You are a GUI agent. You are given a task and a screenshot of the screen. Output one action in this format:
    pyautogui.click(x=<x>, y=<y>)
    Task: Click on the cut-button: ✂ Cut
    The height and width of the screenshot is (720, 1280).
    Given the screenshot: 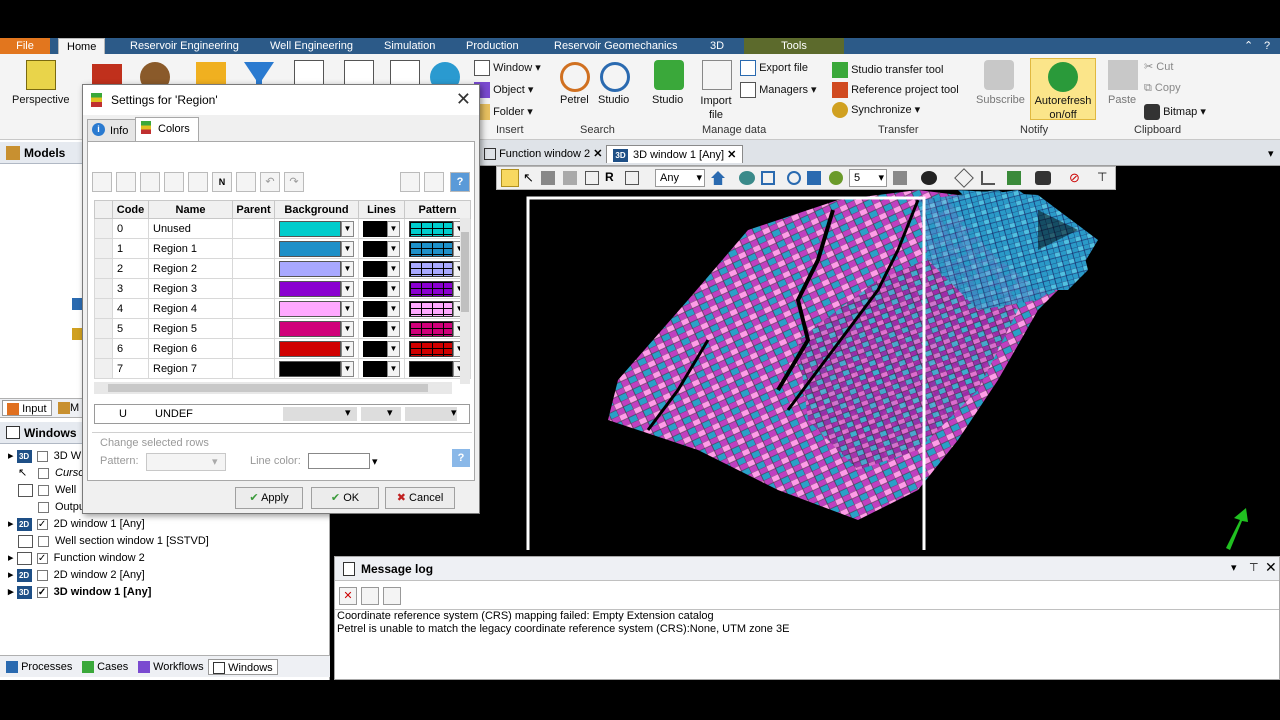 What is the action you would take?
    pyautogui.click(x=1158, y=66)
    